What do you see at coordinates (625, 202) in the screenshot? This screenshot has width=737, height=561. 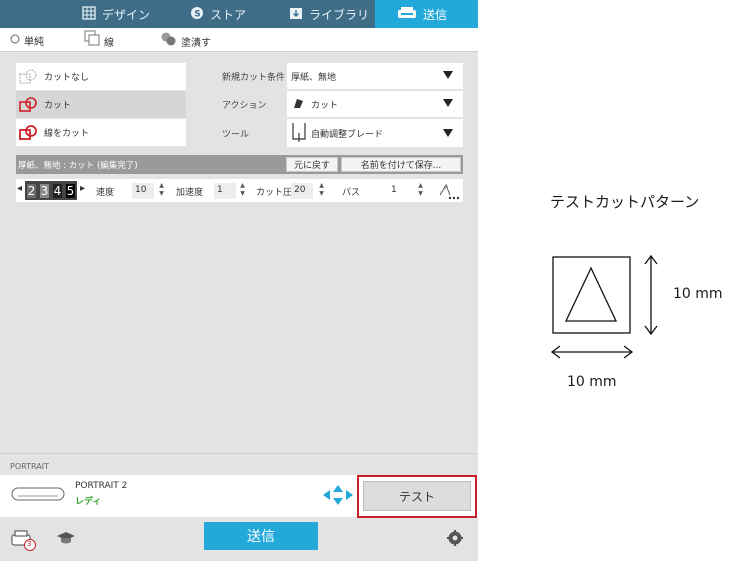 I see `test-pattern-title: テストカットパターン` at bounding box center [625, 202].